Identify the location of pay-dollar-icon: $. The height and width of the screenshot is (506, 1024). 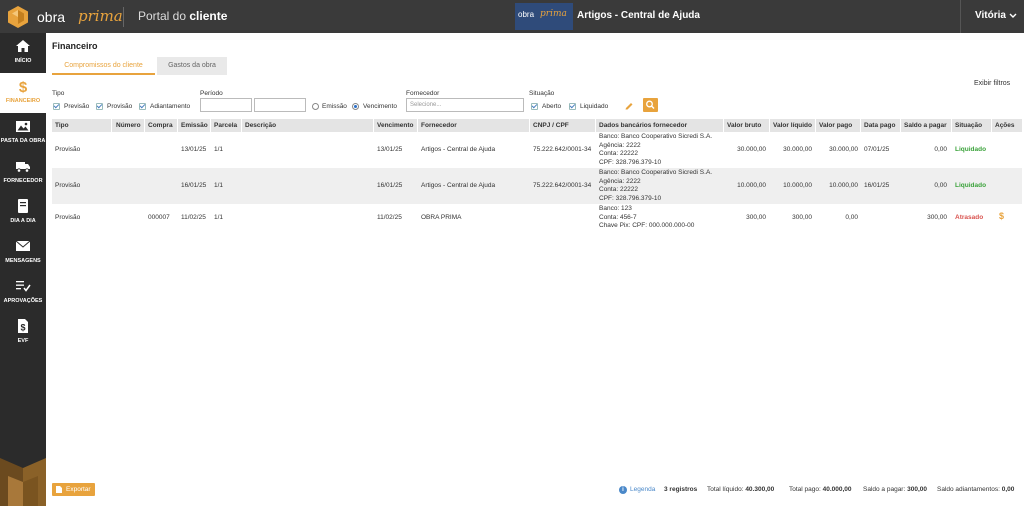
(1001, 216).